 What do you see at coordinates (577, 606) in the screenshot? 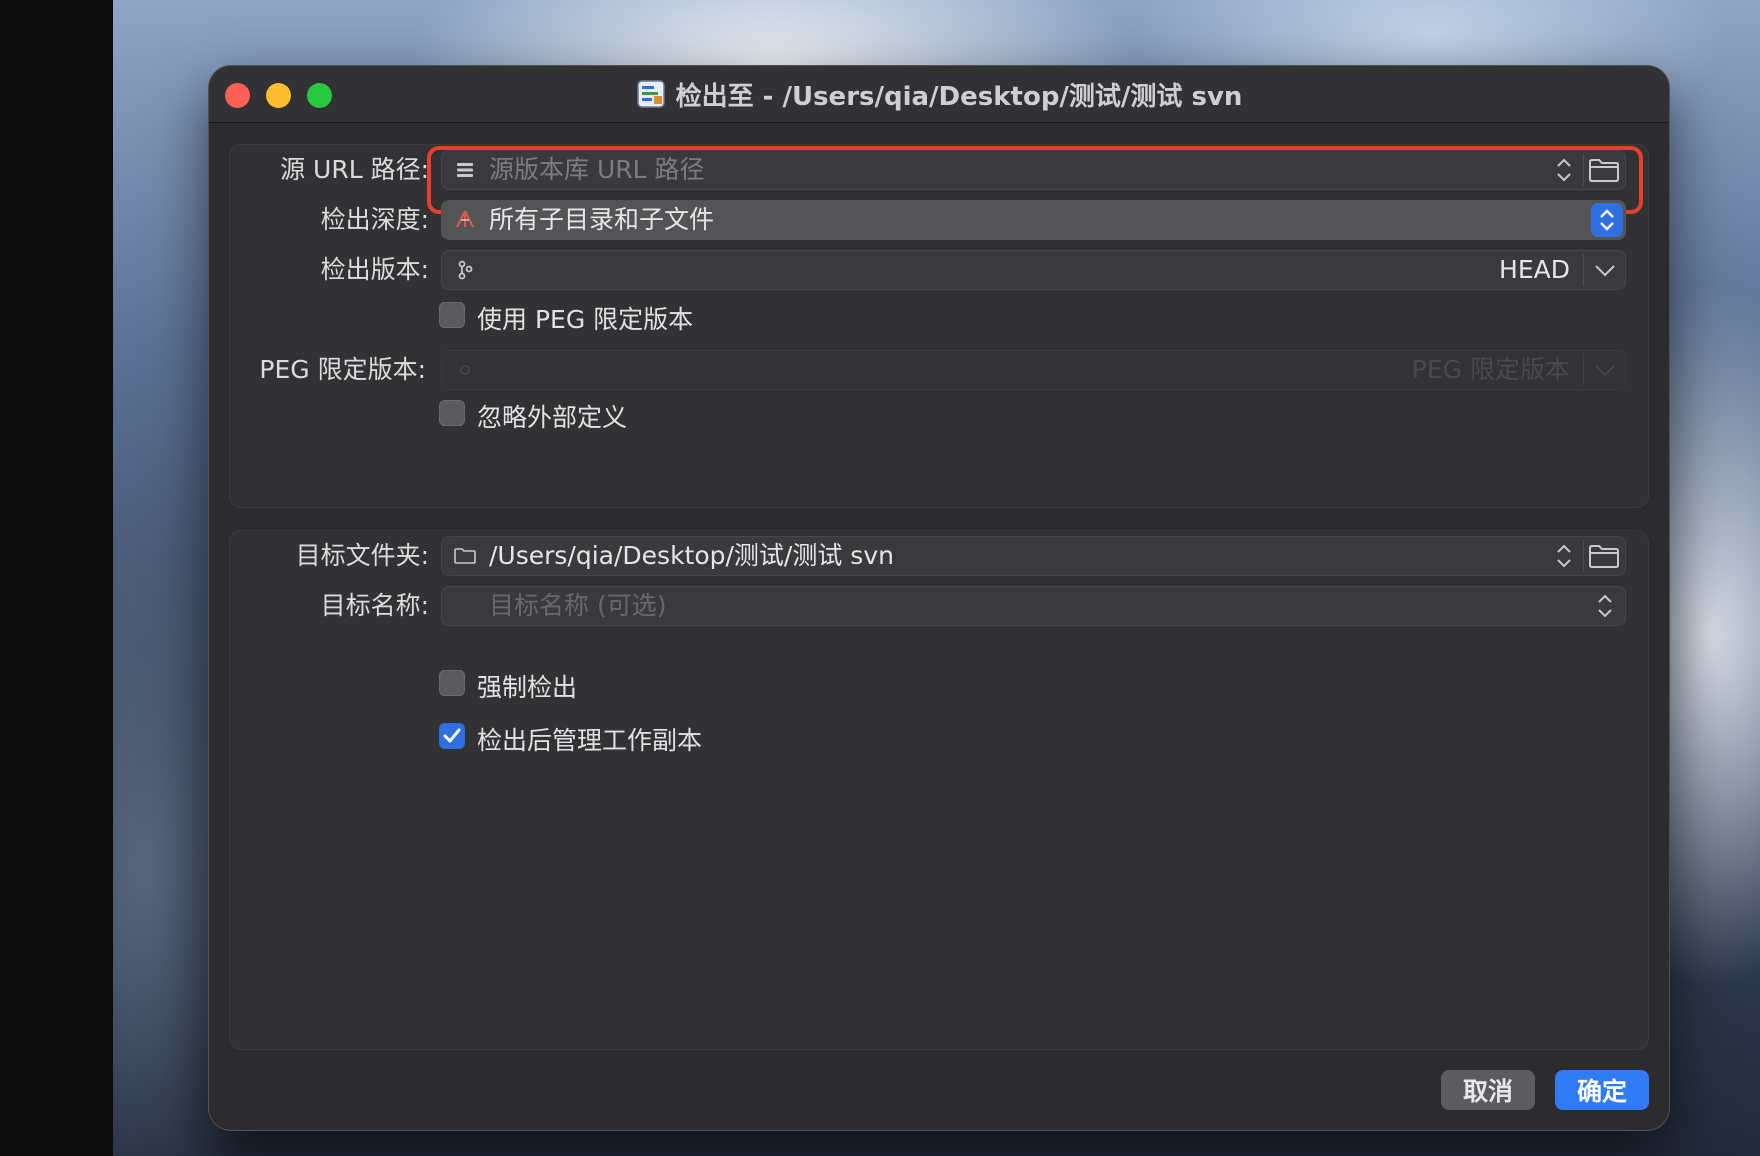
I see `target-name-input: 目标名称 (可选)` at bounding box center [577, 606].